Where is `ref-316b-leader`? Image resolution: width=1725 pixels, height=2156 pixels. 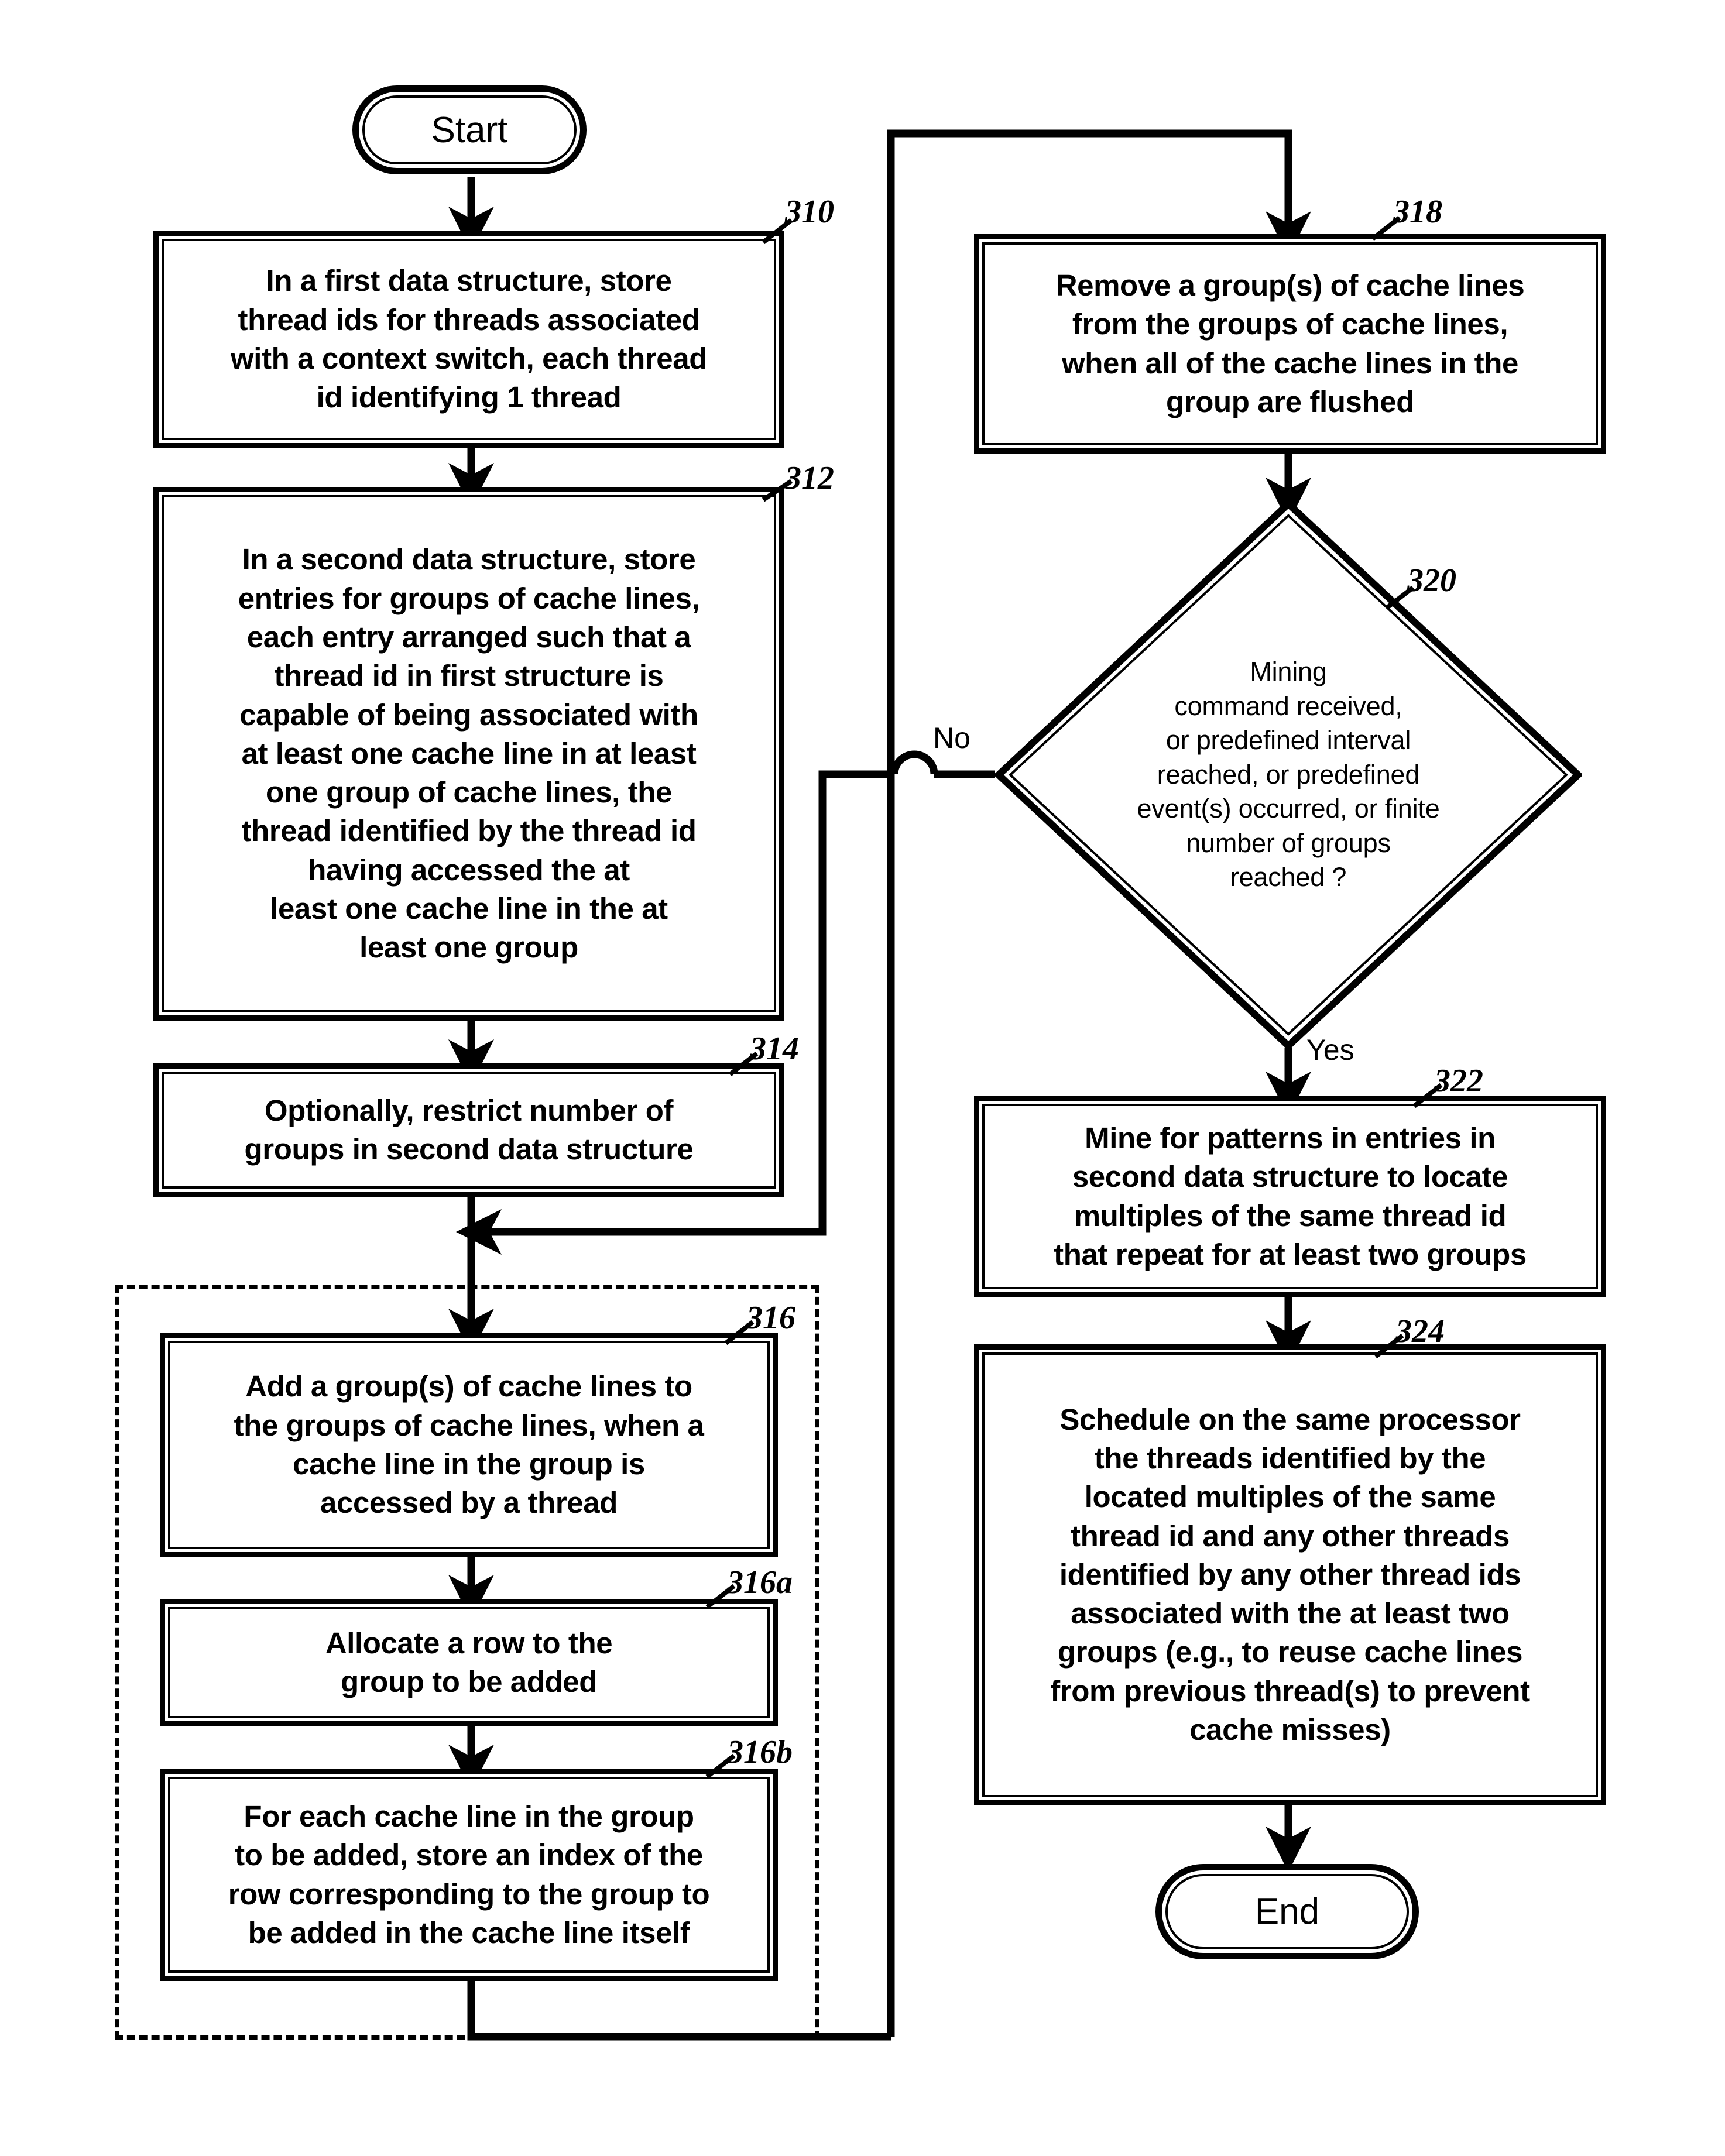 ref-316b-leader is located at coordinates (720, 1766).